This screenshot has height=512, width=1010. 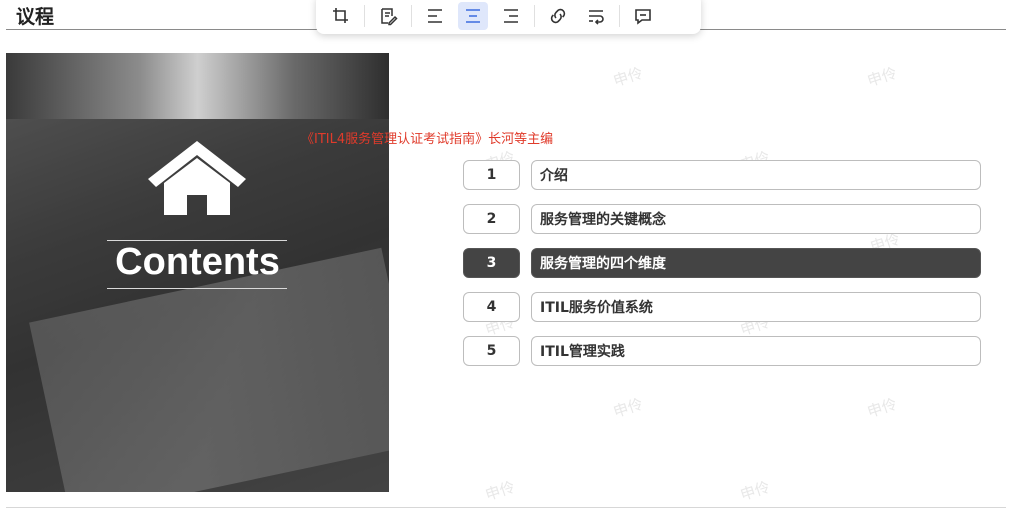 I want to click on slide-title: 议程, so click(x=35, y=17).